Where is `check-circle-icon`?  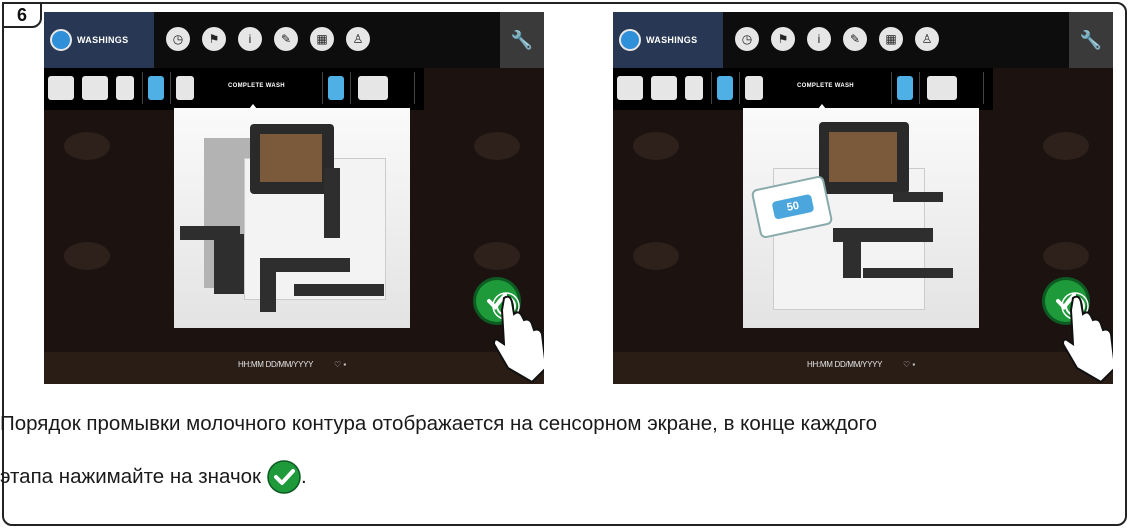
check-circle-icon is located at coordinates (284, 477).